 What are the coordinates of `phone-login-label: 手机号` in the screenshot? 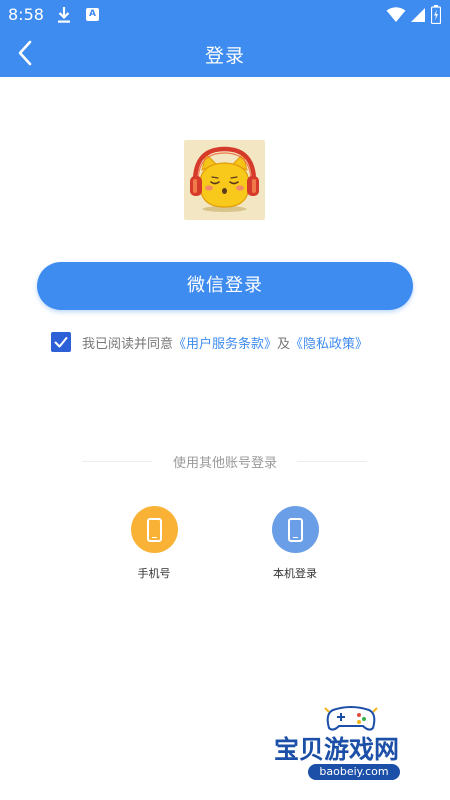 It's located at (154, 573).